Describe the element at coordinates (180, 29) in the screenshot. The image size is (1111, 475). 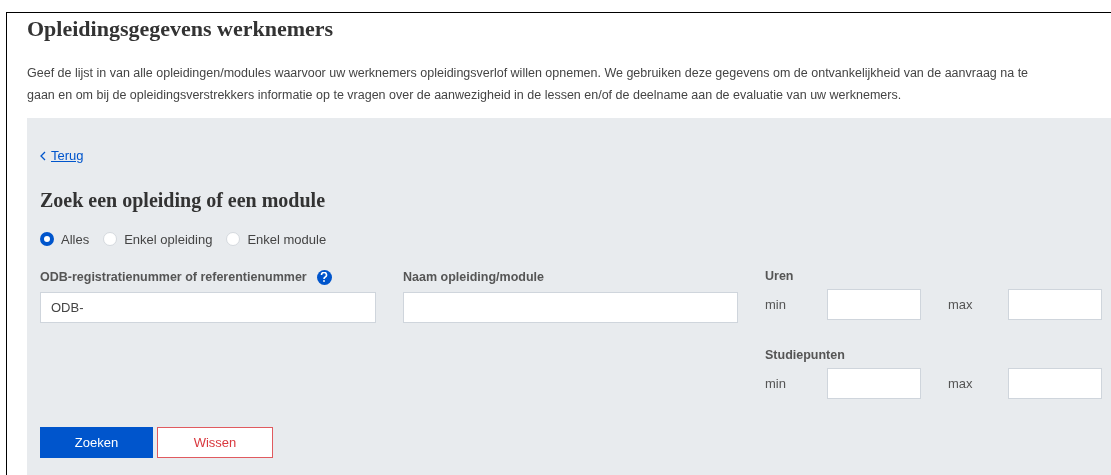
I see `page-title: Opleidingsgegevens werknemers` at that location.